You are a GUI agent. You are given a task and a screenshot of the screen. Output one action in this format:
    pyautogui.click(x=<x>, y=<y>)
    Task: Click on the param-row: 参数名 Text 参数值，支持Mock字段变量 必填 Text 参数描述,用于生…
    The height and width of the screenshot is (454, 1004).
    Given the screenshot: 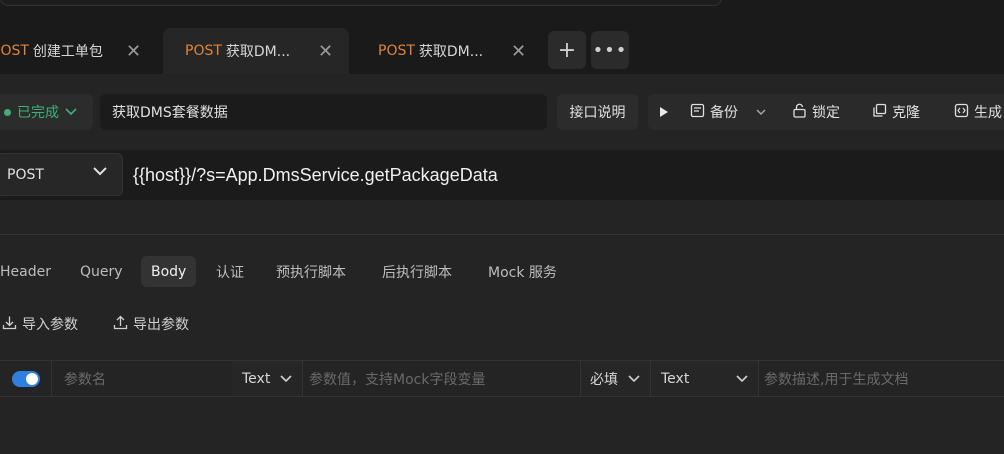 What is the action you would take?
    pyautogui.click(x=502, y=378)
    